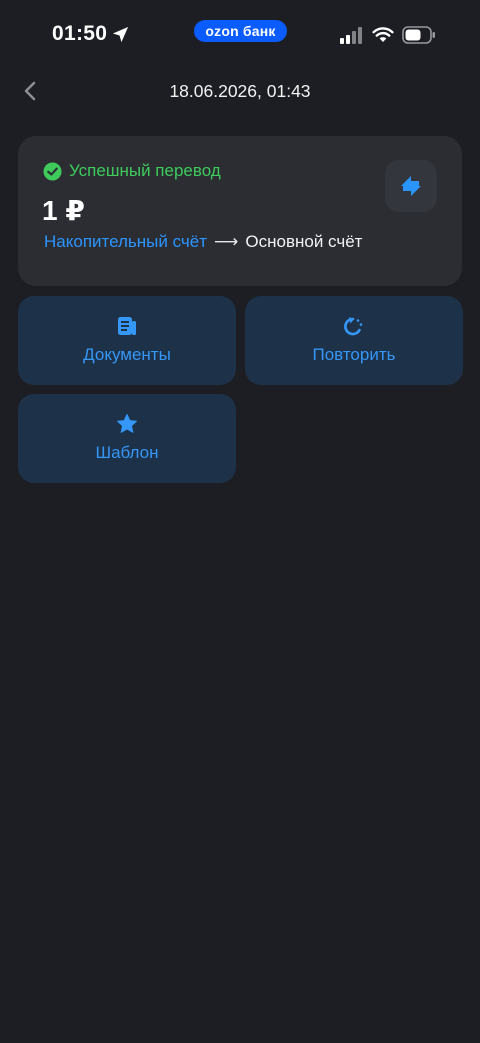 The height and width of the screenshot is (1043, 480). I want to click on repeat-label: Повторить, so click(354, 354).